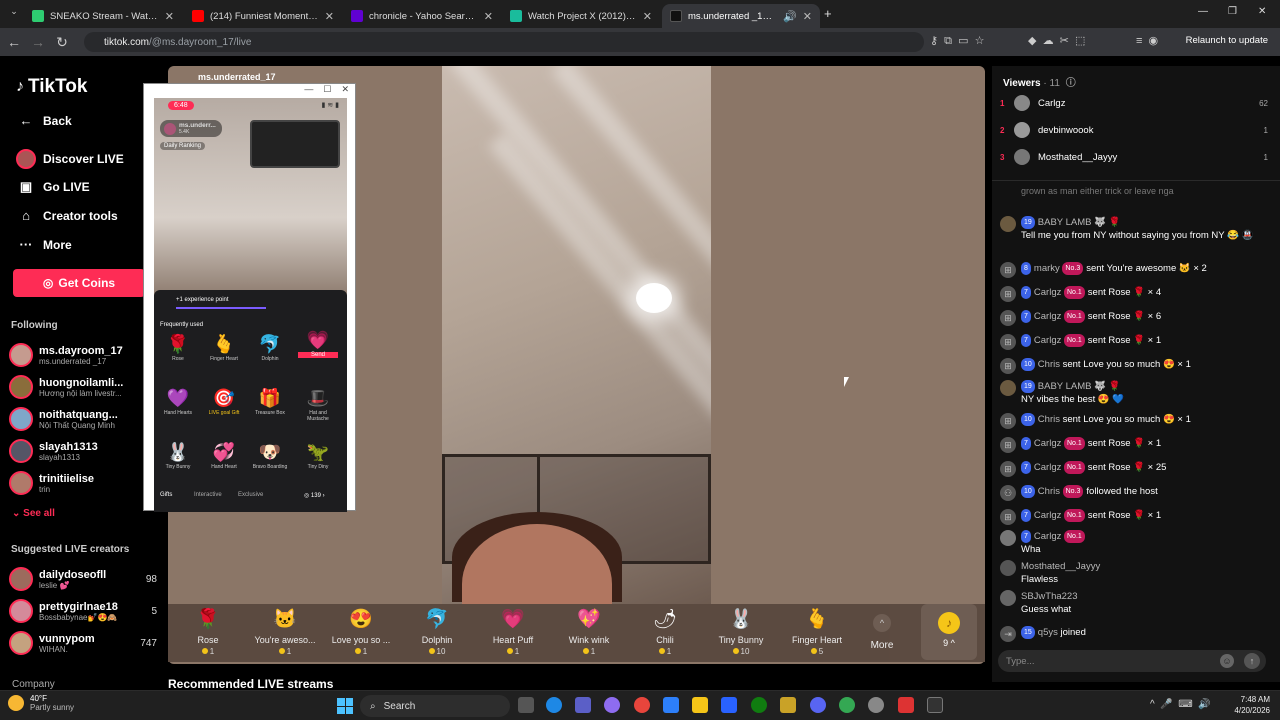  Describe the element at coordinates (318, 404) in the screenshot. I see `phone-gift: 🎩 Hat and Mustache` at that location.